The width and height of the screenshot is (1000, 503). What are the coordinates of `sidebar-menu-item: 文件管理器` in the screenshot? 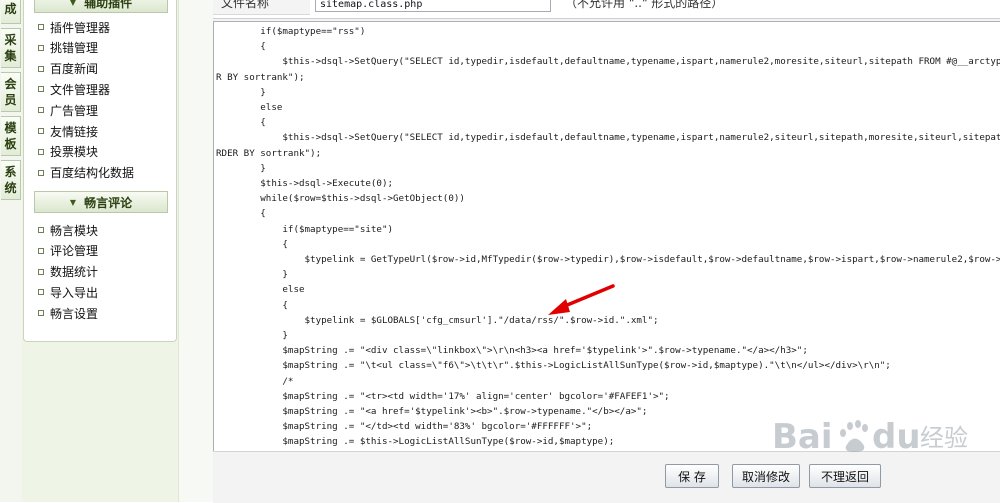 It's located at (74, 89).